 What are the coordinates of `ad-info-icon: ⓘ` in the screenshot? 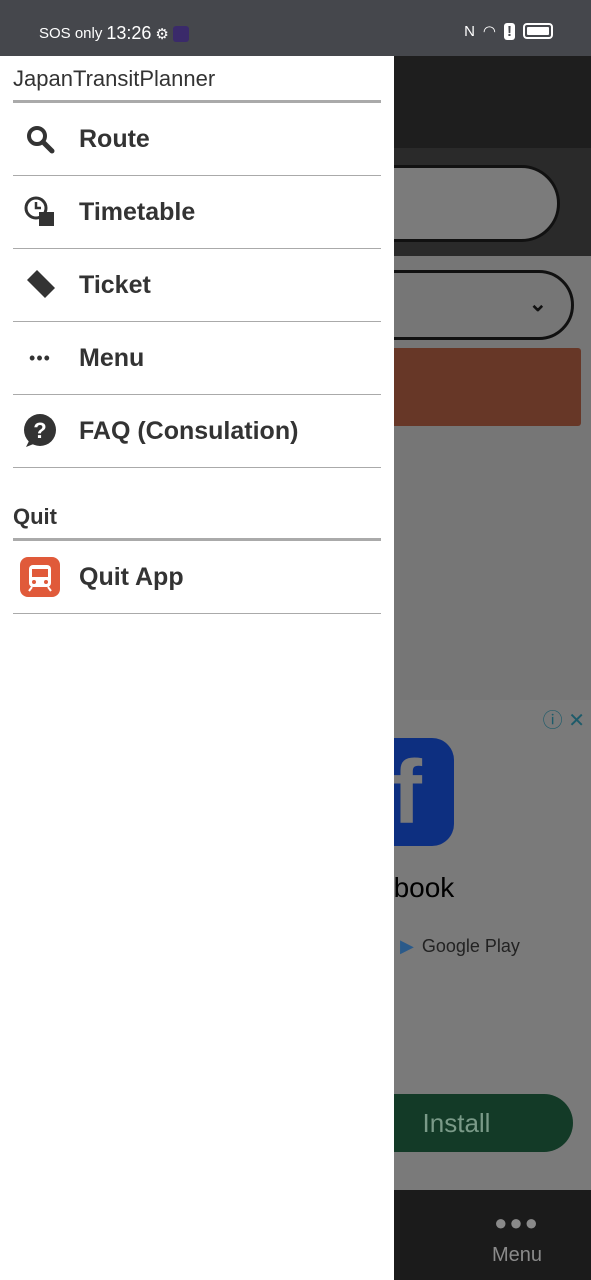 It's located at (552, 721).